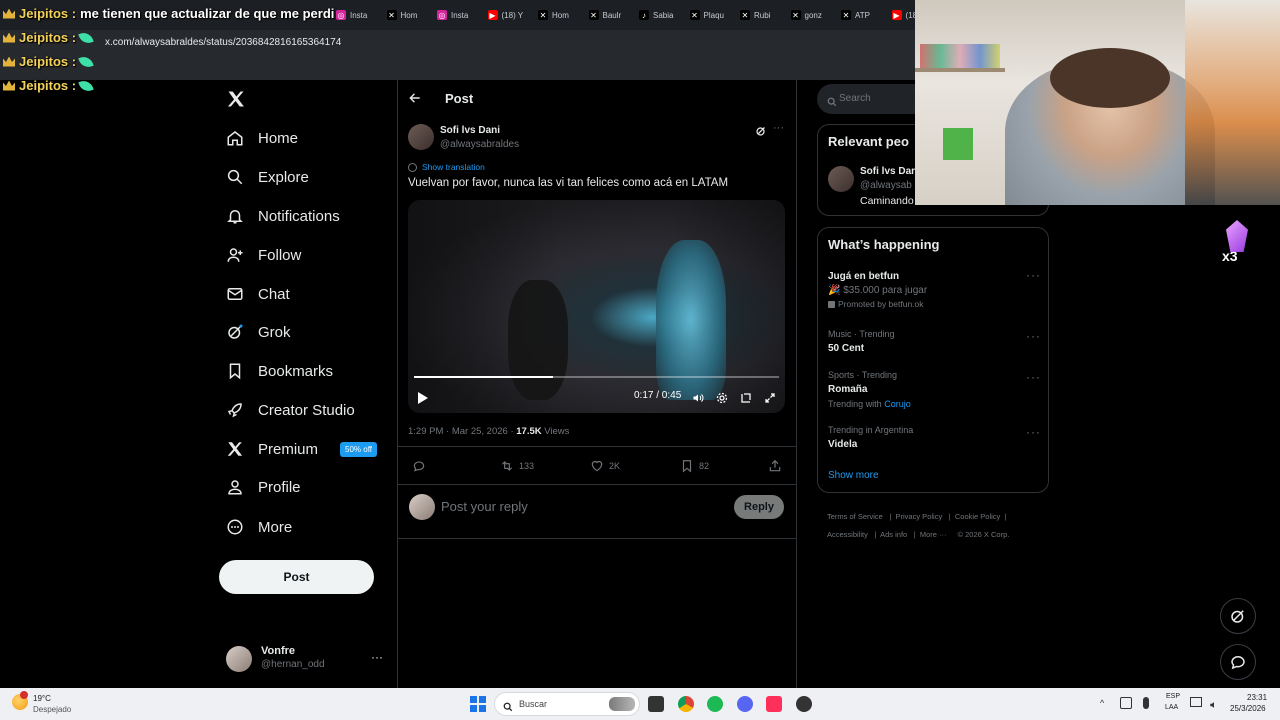 The width and height of the screenshot is (1280, 720). I want to click on reply-button: Reply, so click(759, 507).